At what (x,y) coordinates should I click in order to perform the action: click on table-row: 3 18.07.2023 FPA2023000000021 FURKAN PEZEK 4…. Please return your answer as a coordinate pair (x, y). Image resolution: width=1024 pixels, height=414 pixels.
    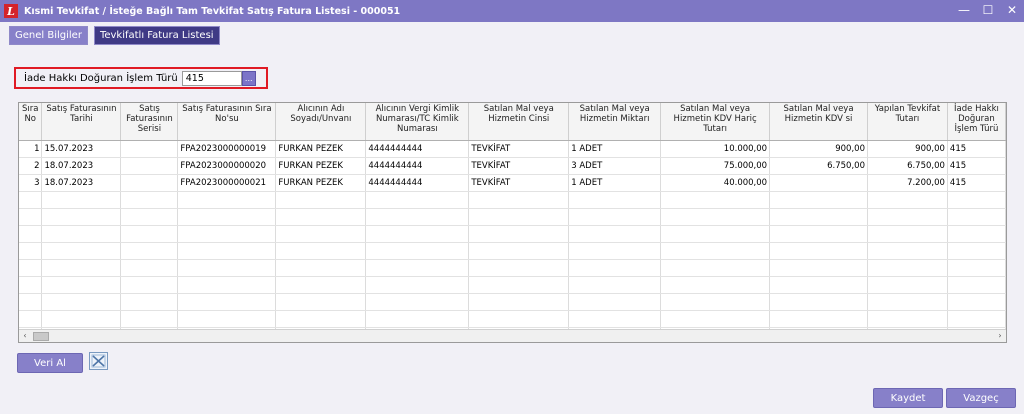
    Looking at the image, I should click on (512, 183).